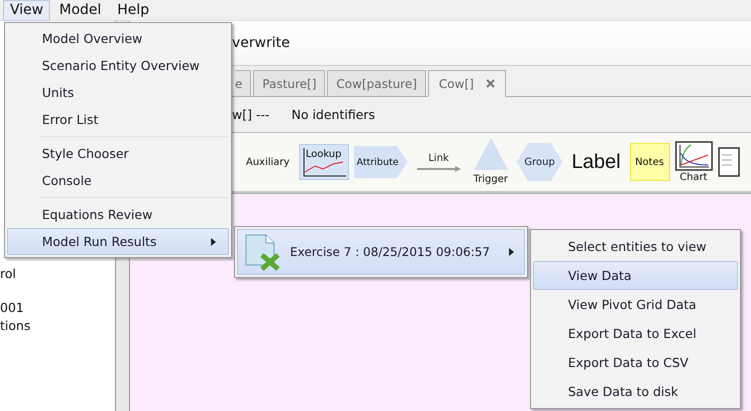 The height and width of the screenshot is (411, 751). I want to click on document-title: verwrite, so click(261, 43).